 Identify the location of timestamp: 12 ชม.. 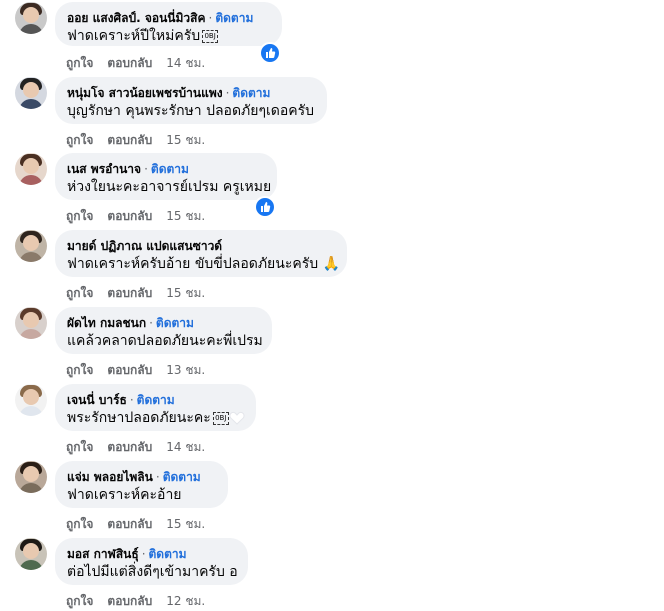
(185, 601).